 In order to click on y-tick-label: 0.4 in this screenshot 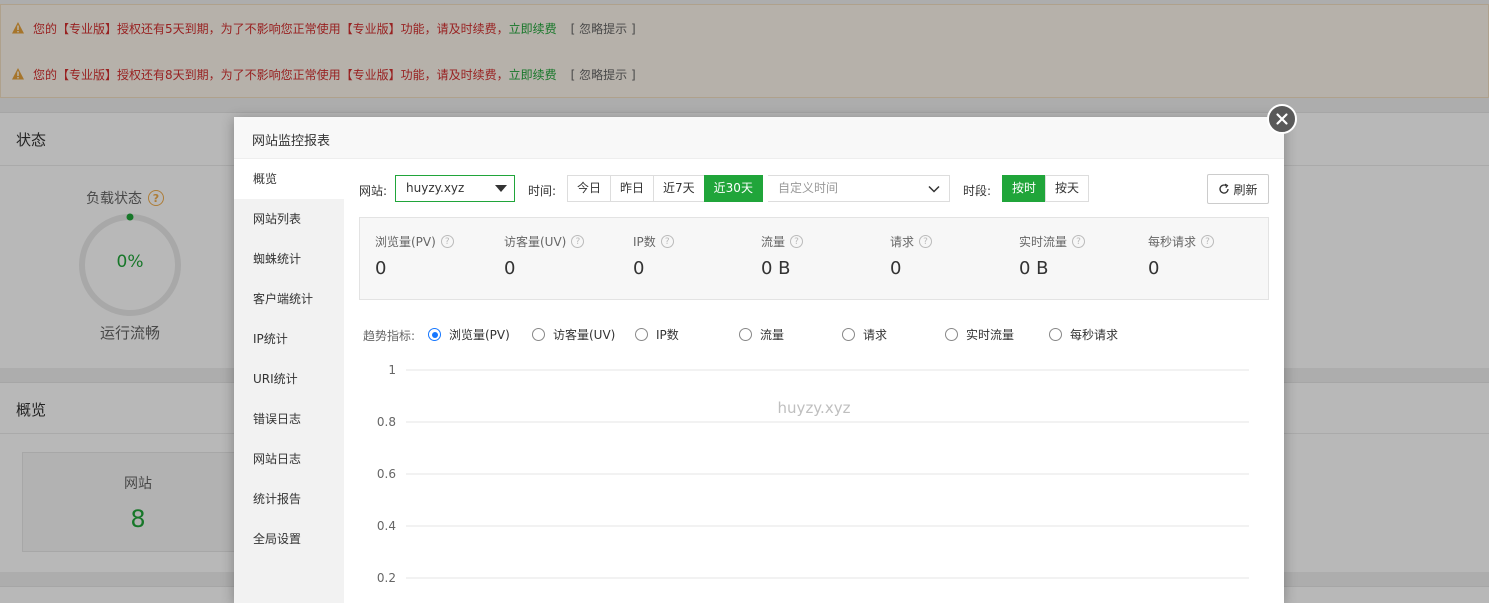, I will do `click(386, 526)`.